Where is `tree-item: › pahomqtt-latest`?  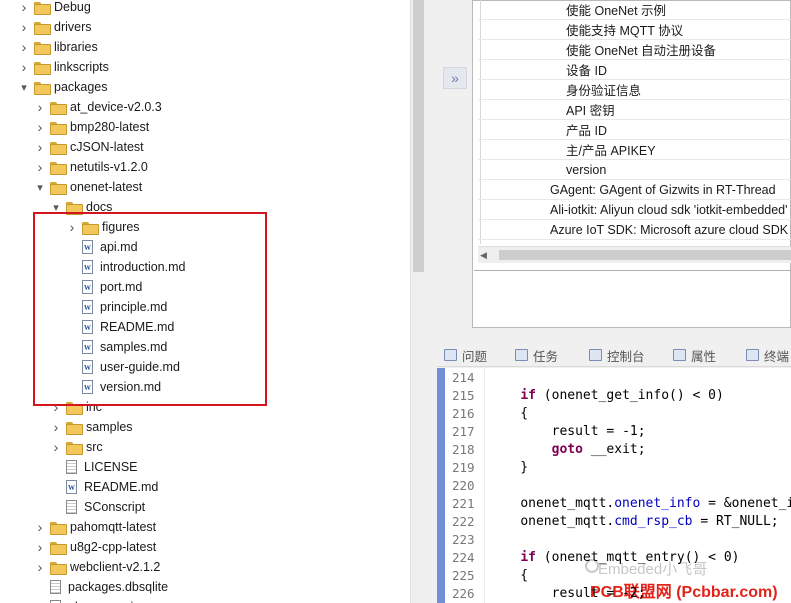
tree-item: › pahomqtt-latest is located at coordinates (95, 527).